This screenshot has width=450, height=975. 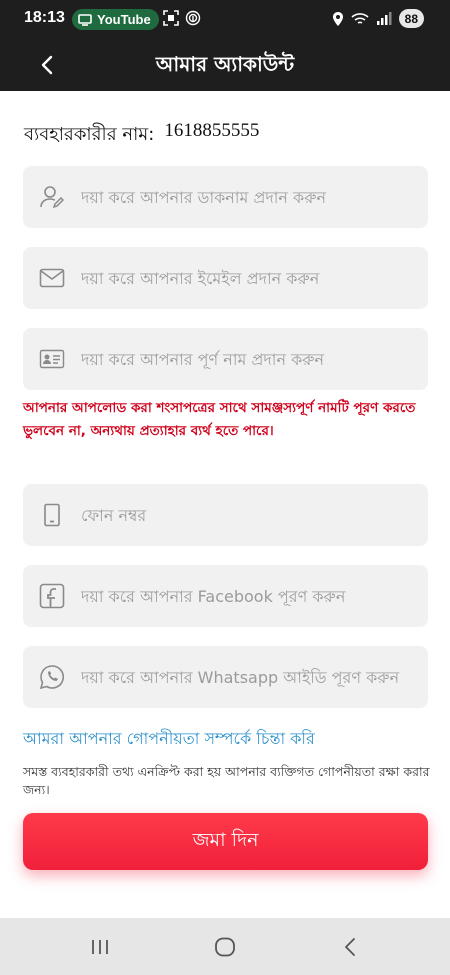 I want to click on mail-icon, so click(x=52, y=278).